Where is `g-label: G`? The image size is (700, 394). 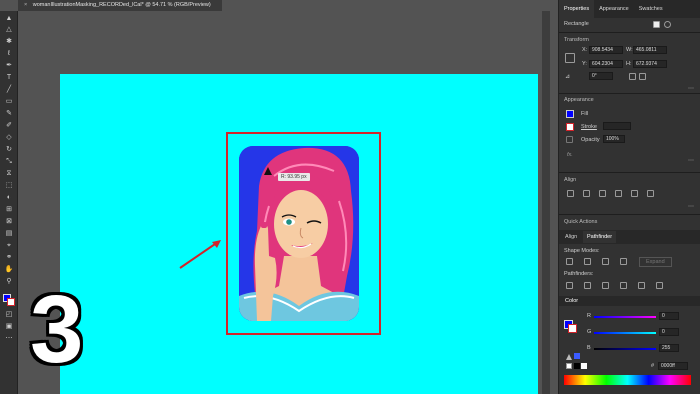
g-label: G is located at coordinates (589, 332).